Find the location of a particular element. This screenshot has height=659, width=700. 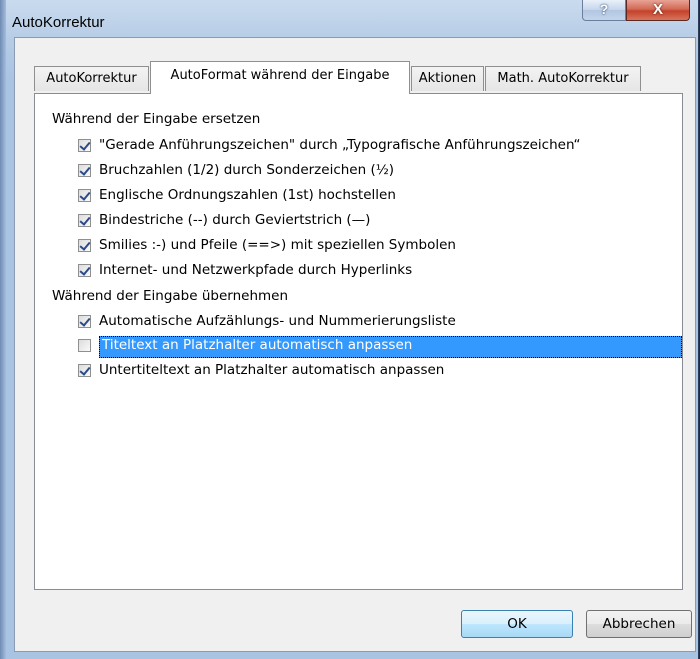

help-icon: ? is located at coordinates (604, 9).